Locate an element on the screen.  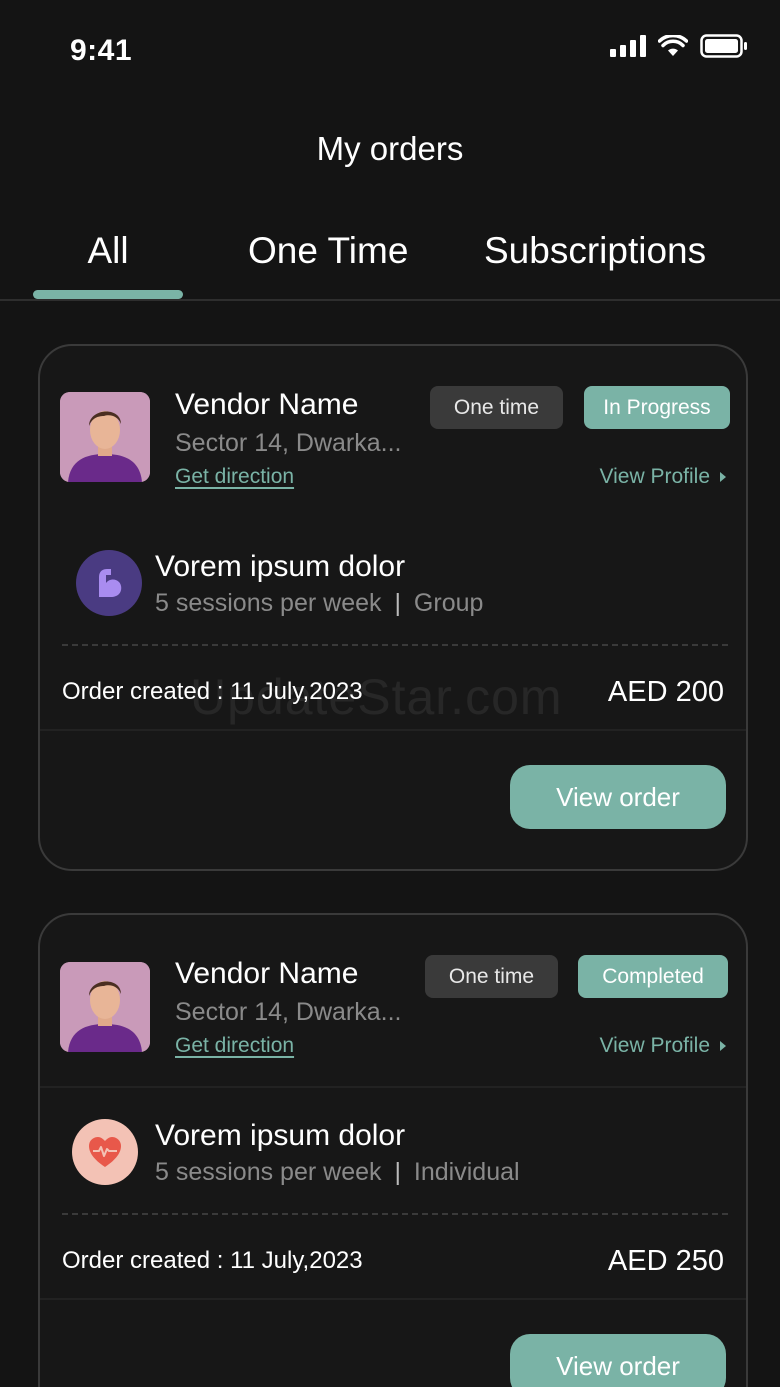
tab-all: All is located at coordinates (108, 251).